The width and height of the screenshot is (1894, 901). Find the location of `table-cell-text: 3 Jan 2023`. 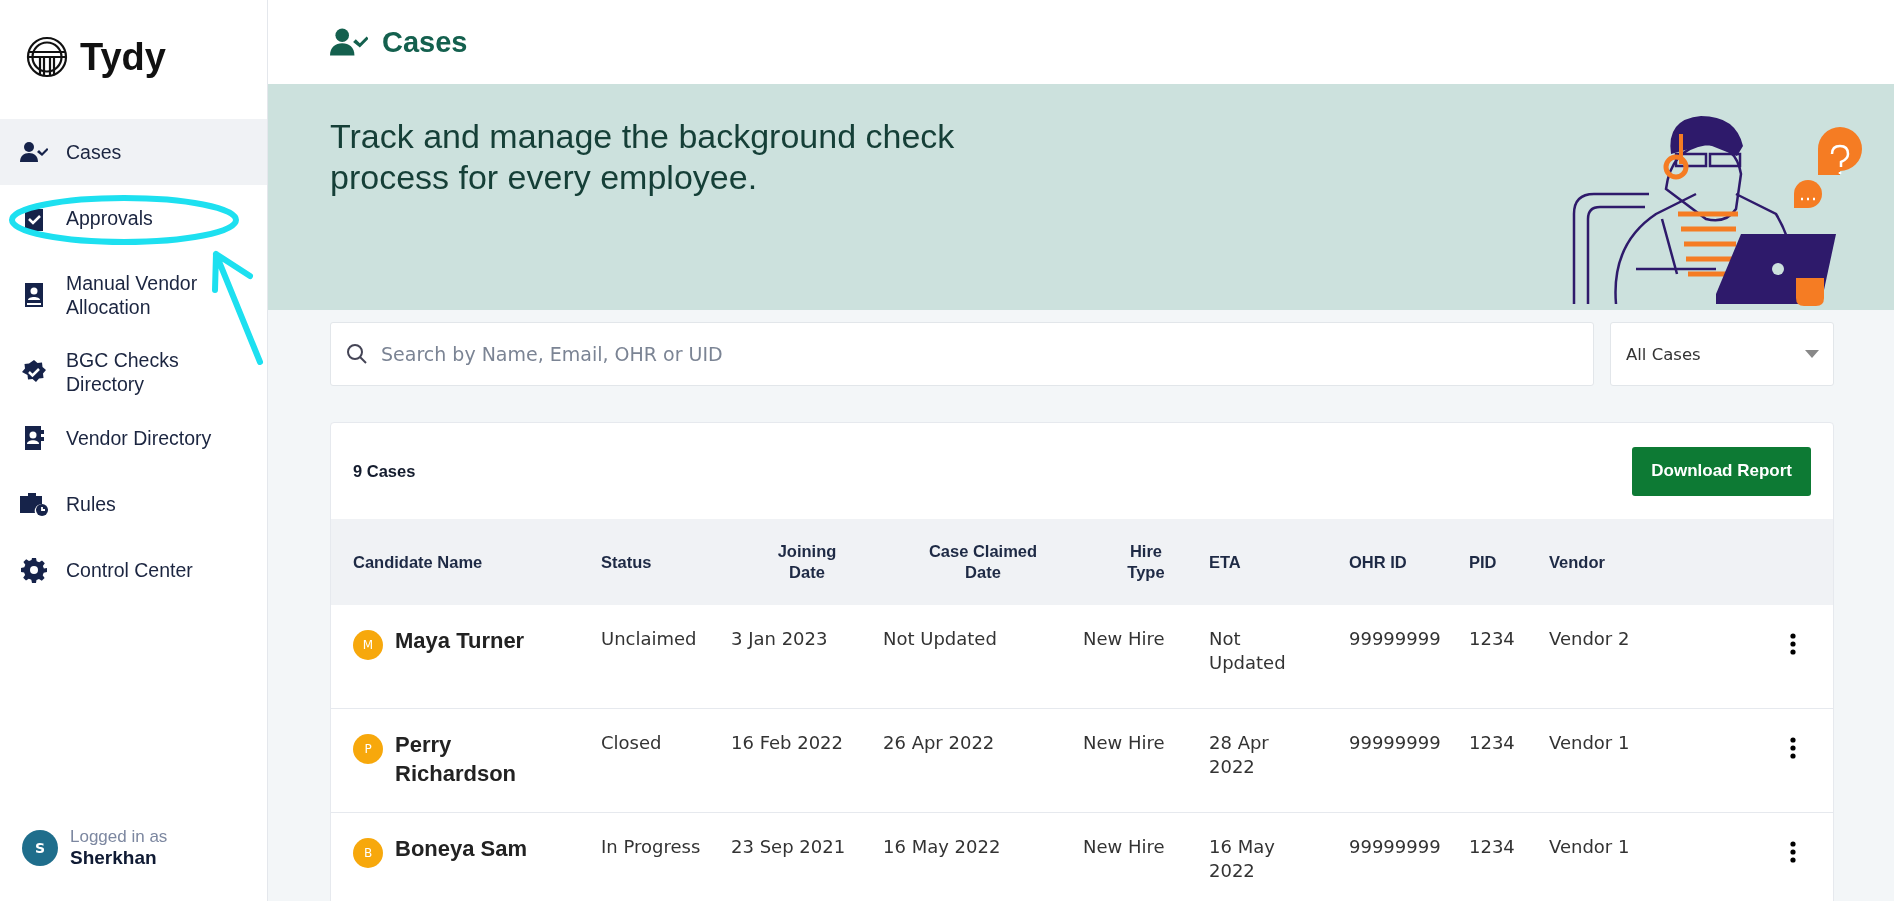

table-cell-text: 3 Jan 2023 is located at coordinates (780, 639).